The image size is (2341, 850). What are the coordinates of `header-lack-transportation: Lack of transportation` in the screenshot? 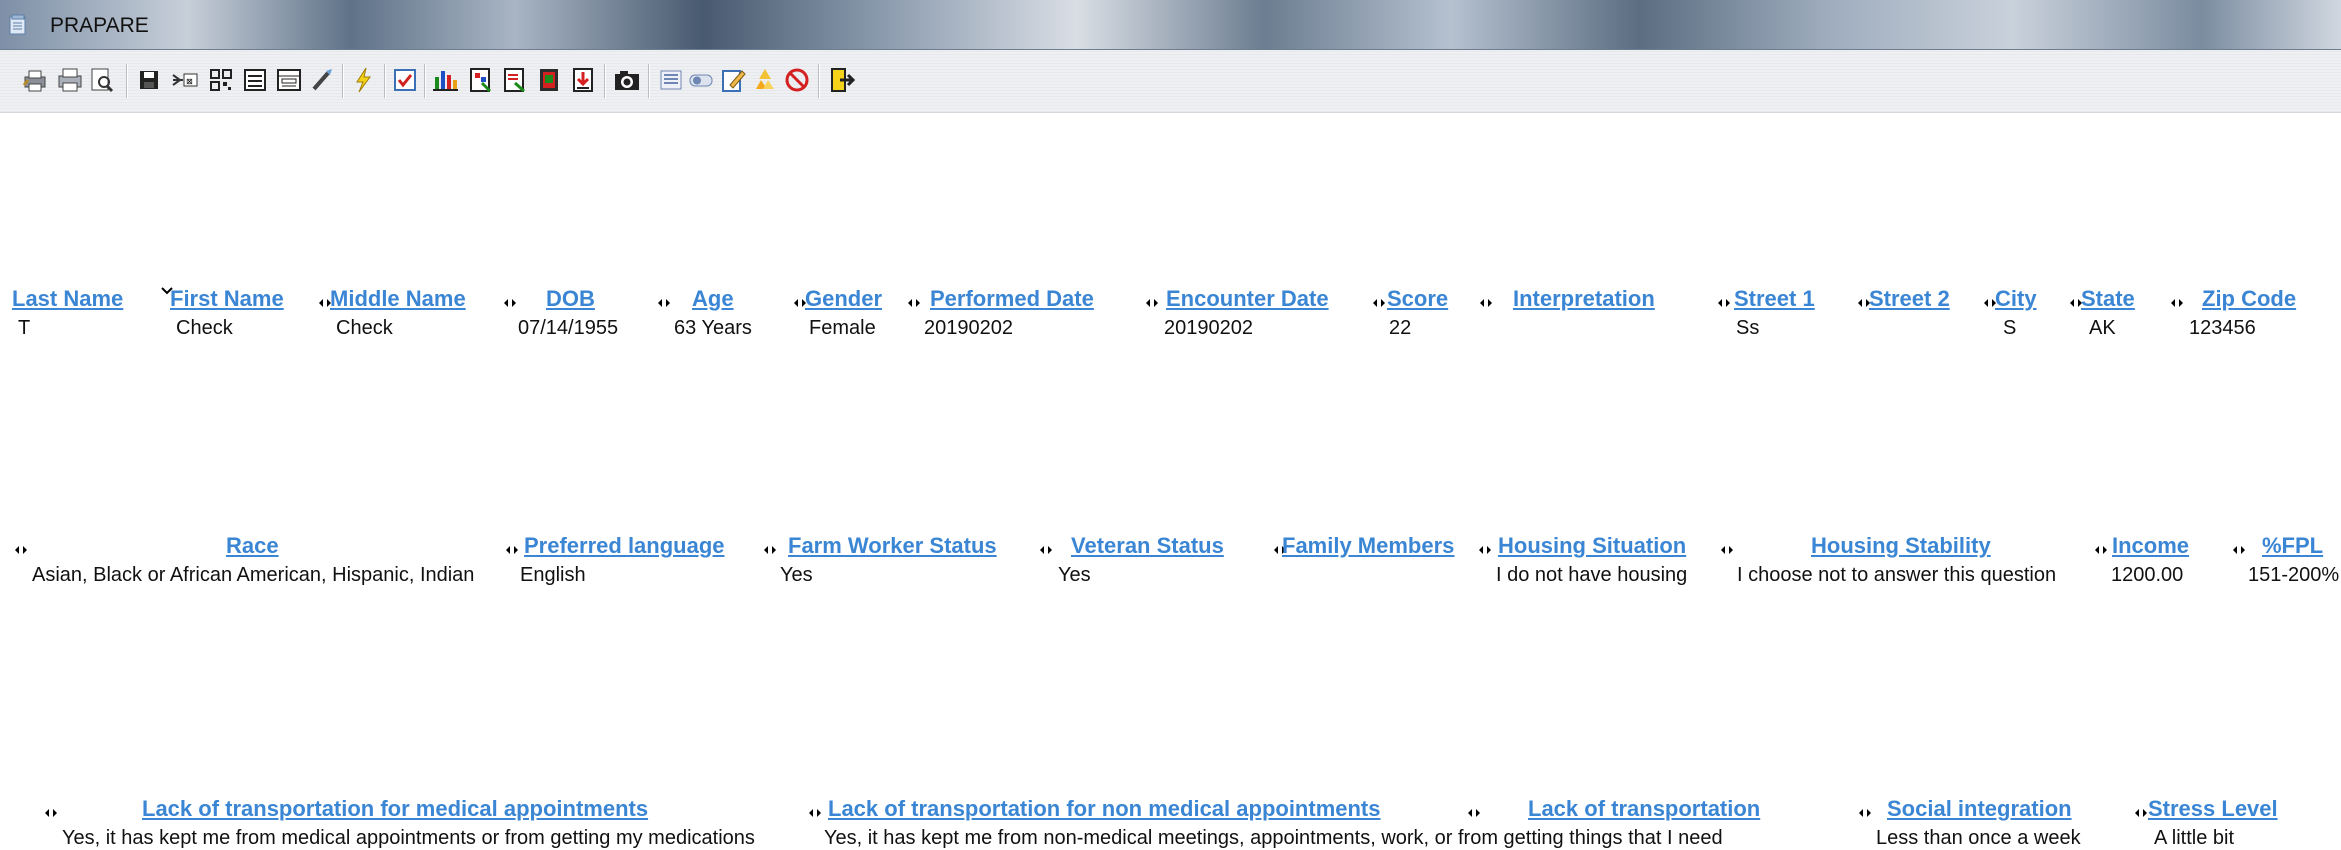 It's located at (1644, 809).